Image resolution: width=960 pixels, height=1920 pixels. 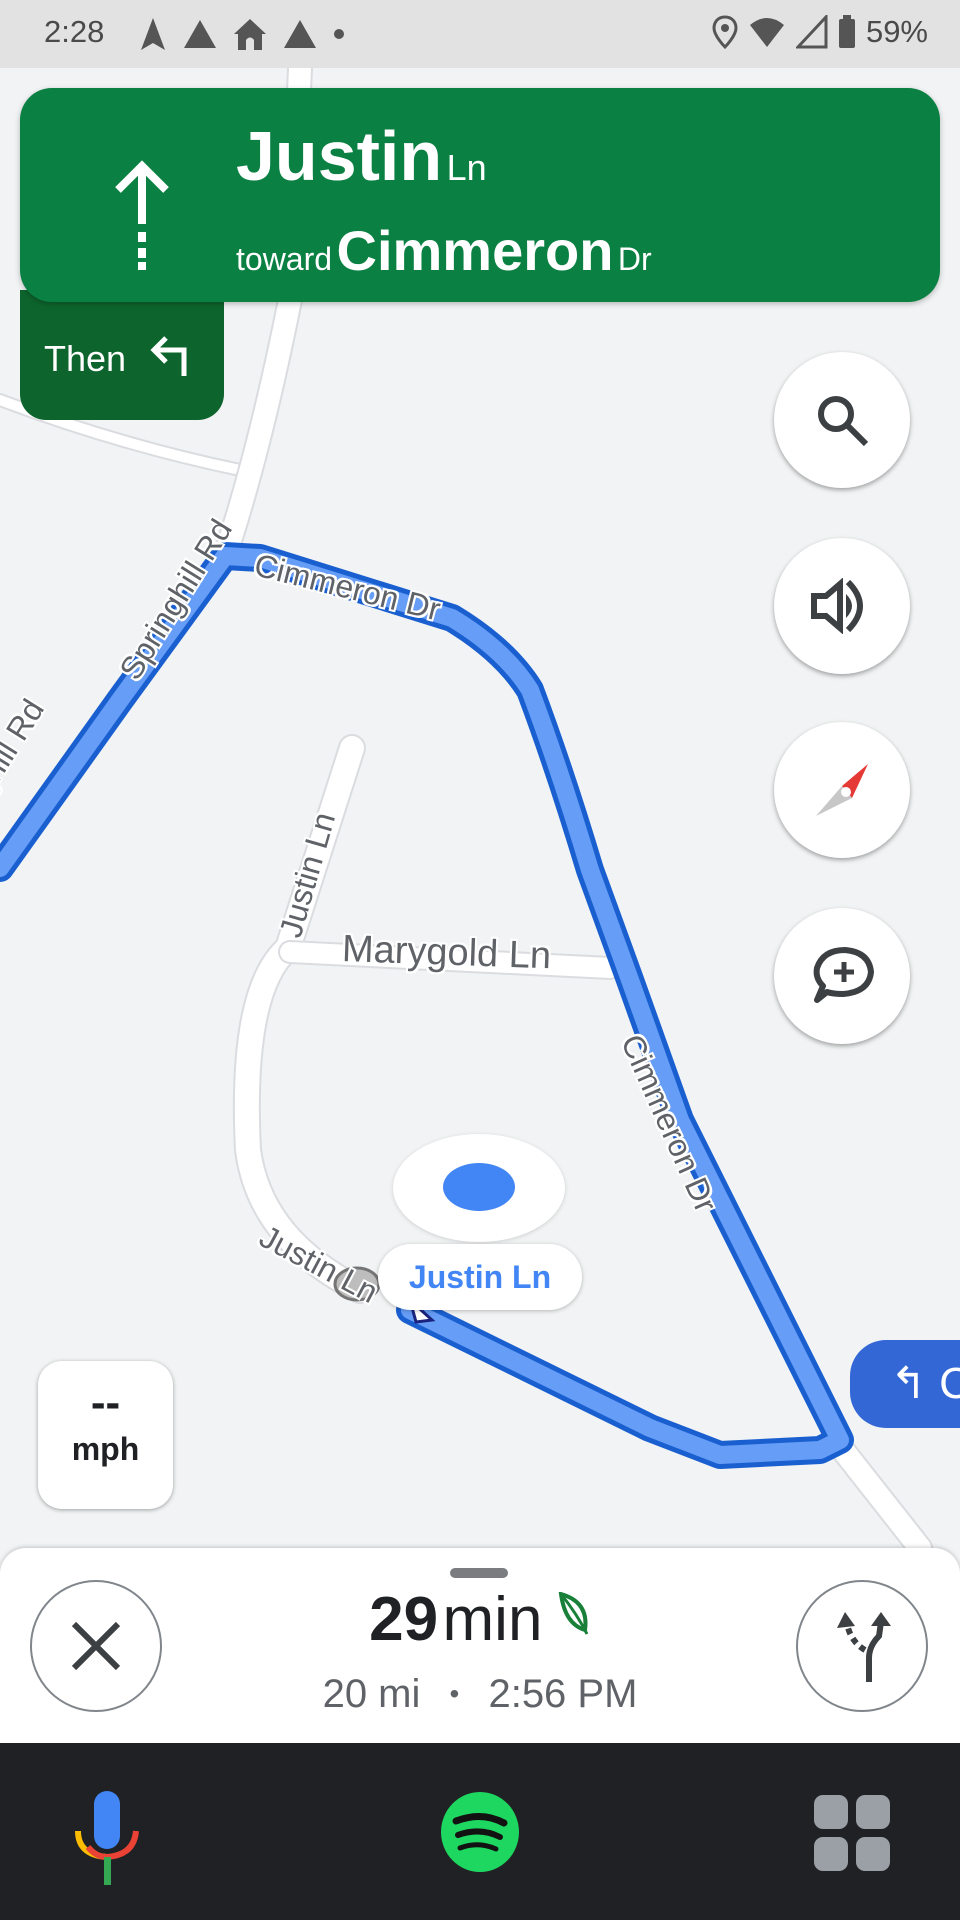 What do you see at coordinates (846, 31) in the screenshot?
I see `battery-icon` at bounding box center [846, 31].